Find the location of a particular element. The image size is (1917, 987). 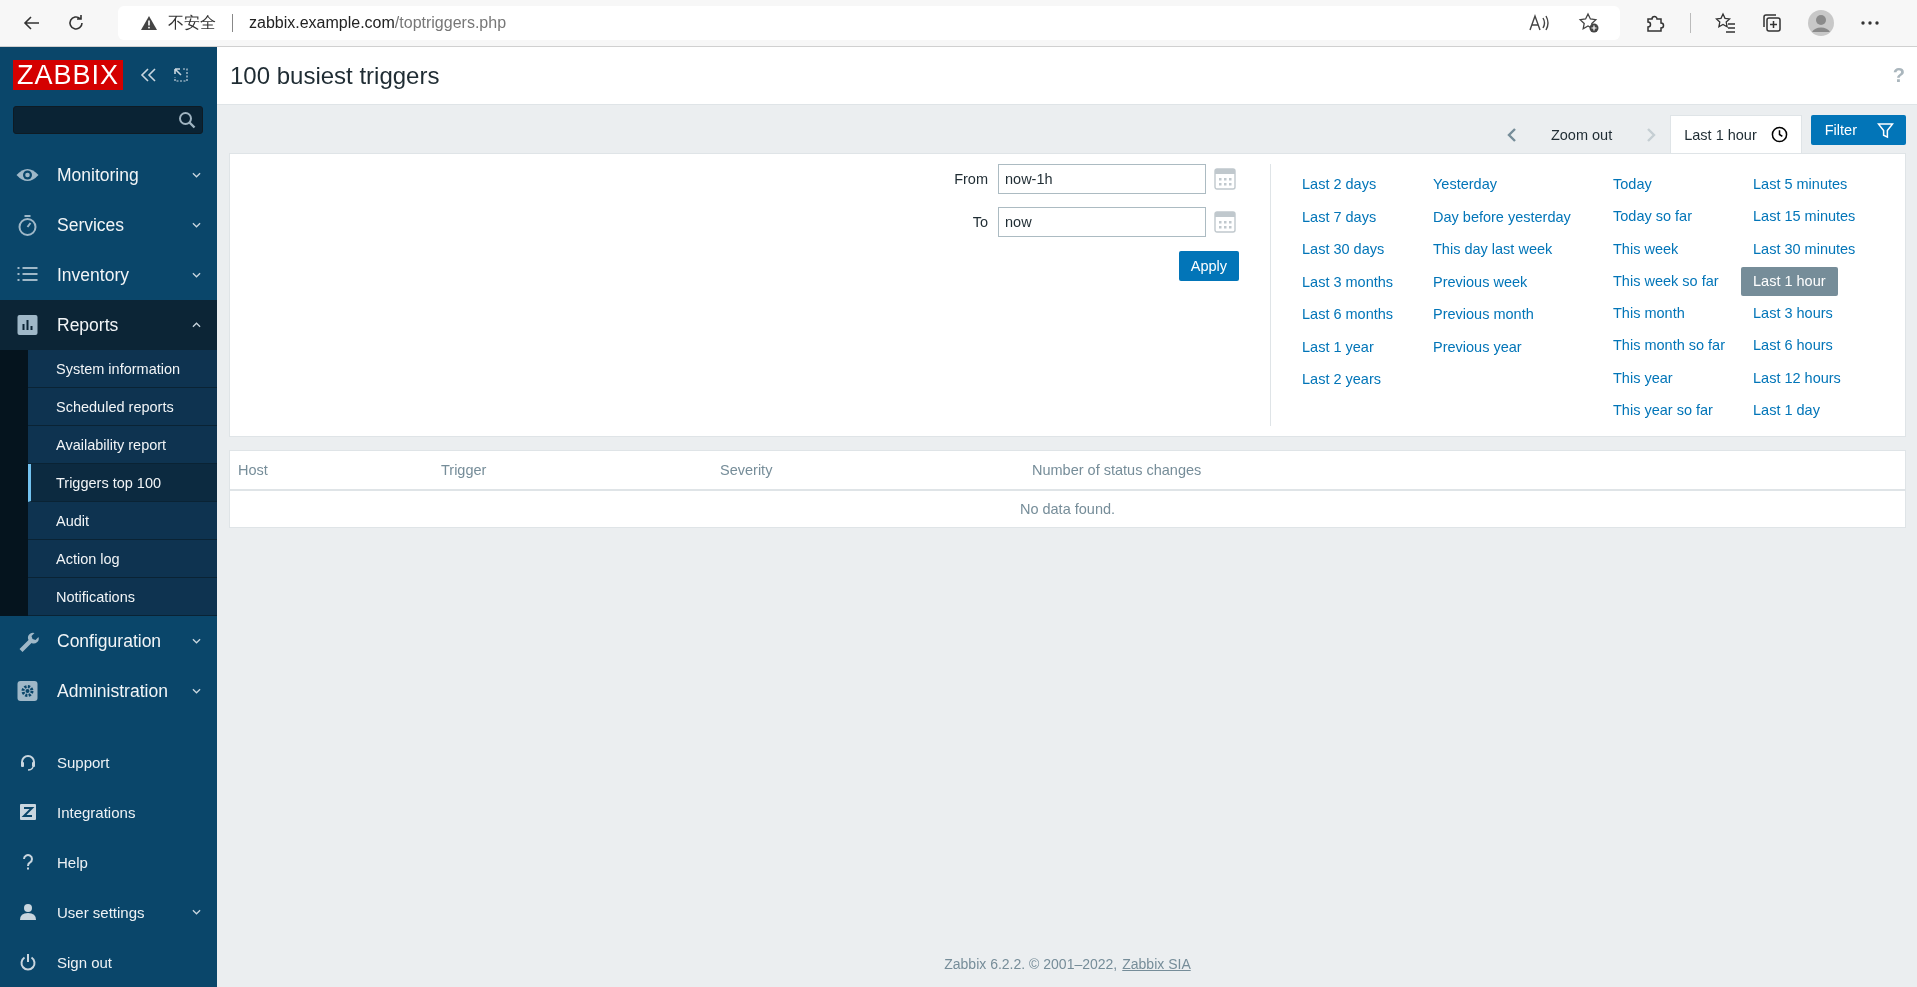

submenu-item: Availability report is located at coordinates (122, 445).